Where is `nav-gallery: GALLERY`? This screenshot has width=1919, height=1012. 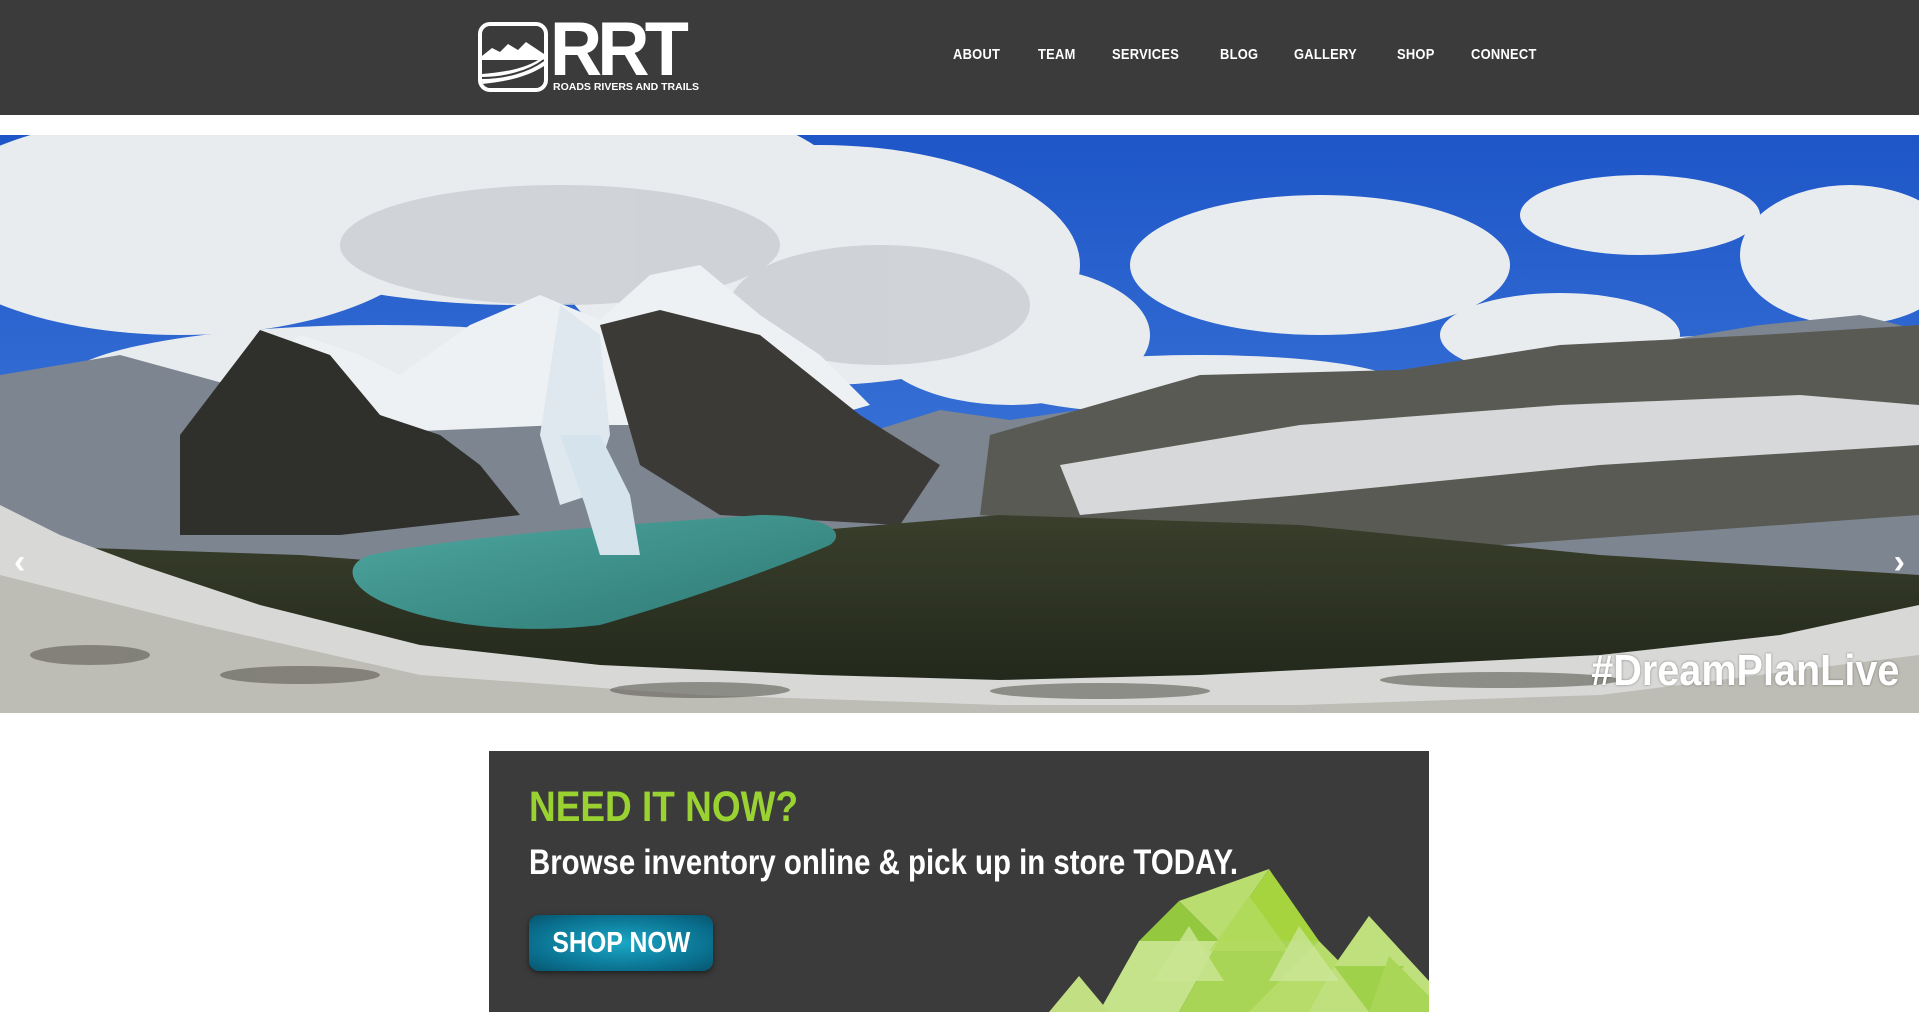 nav-gallery: GALLERY is located at coordinates (1325, 54).